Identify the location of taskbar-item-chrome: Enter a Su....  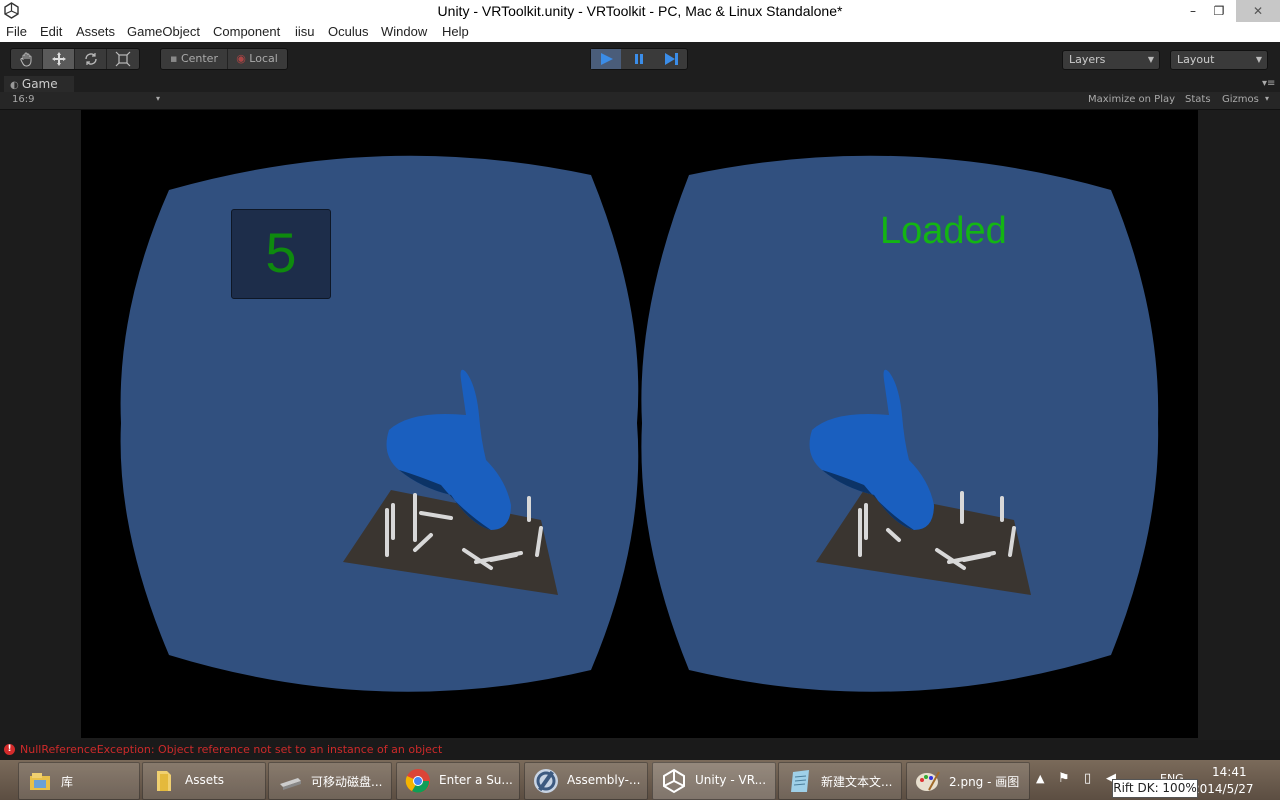
(458, 781).